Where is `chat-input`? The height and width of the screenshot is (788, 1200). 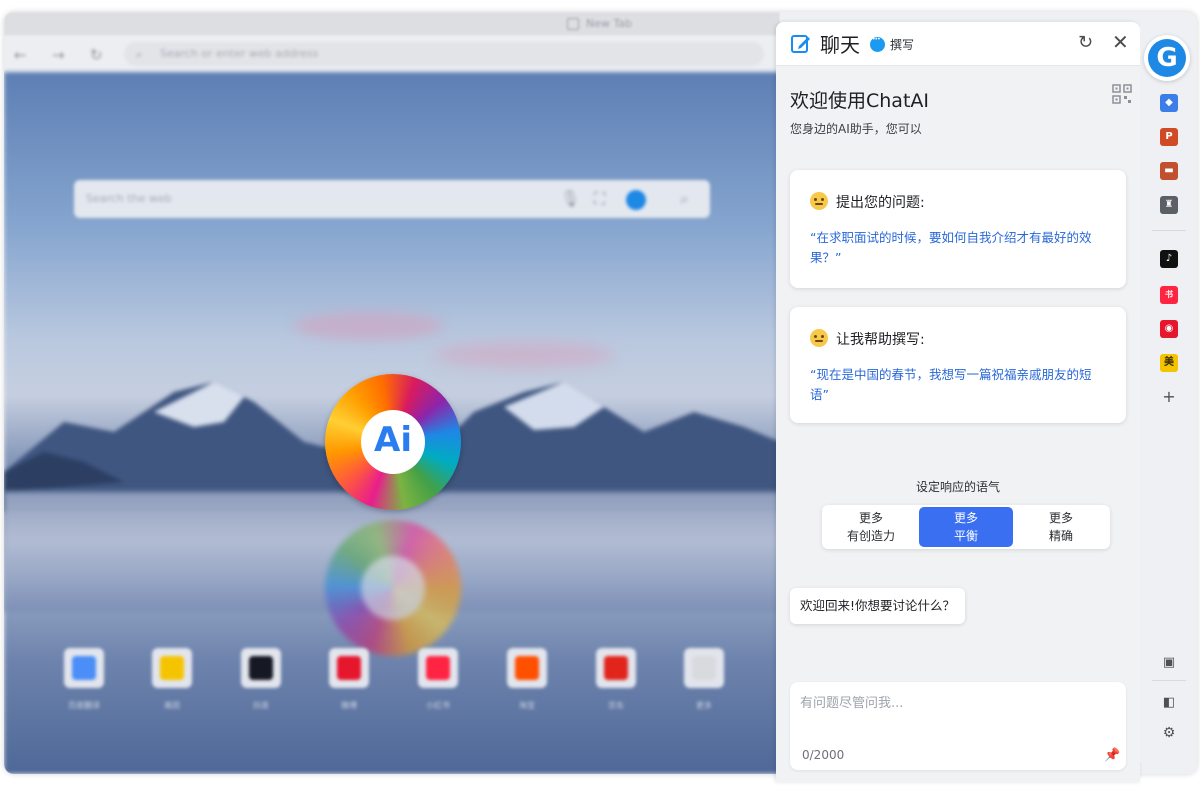 chat-input is located at coordinates (958, 712).